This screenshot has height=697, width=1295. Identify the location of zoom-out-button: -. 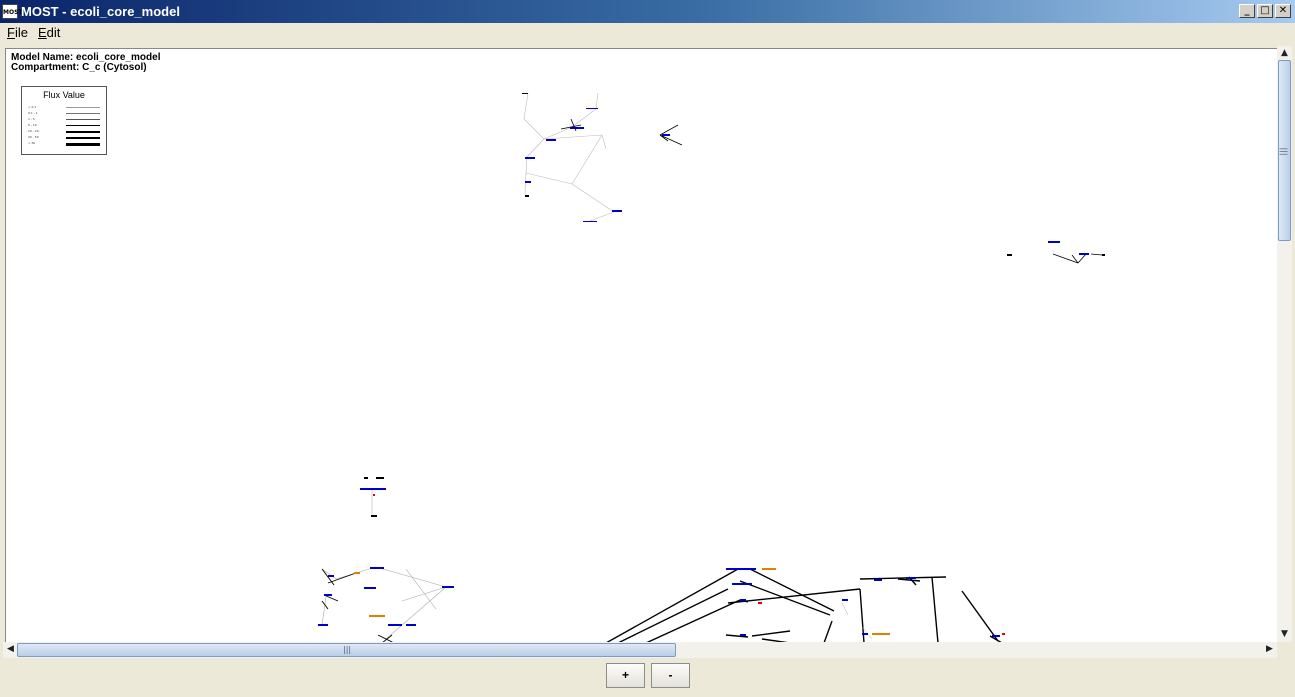
(670, 675).